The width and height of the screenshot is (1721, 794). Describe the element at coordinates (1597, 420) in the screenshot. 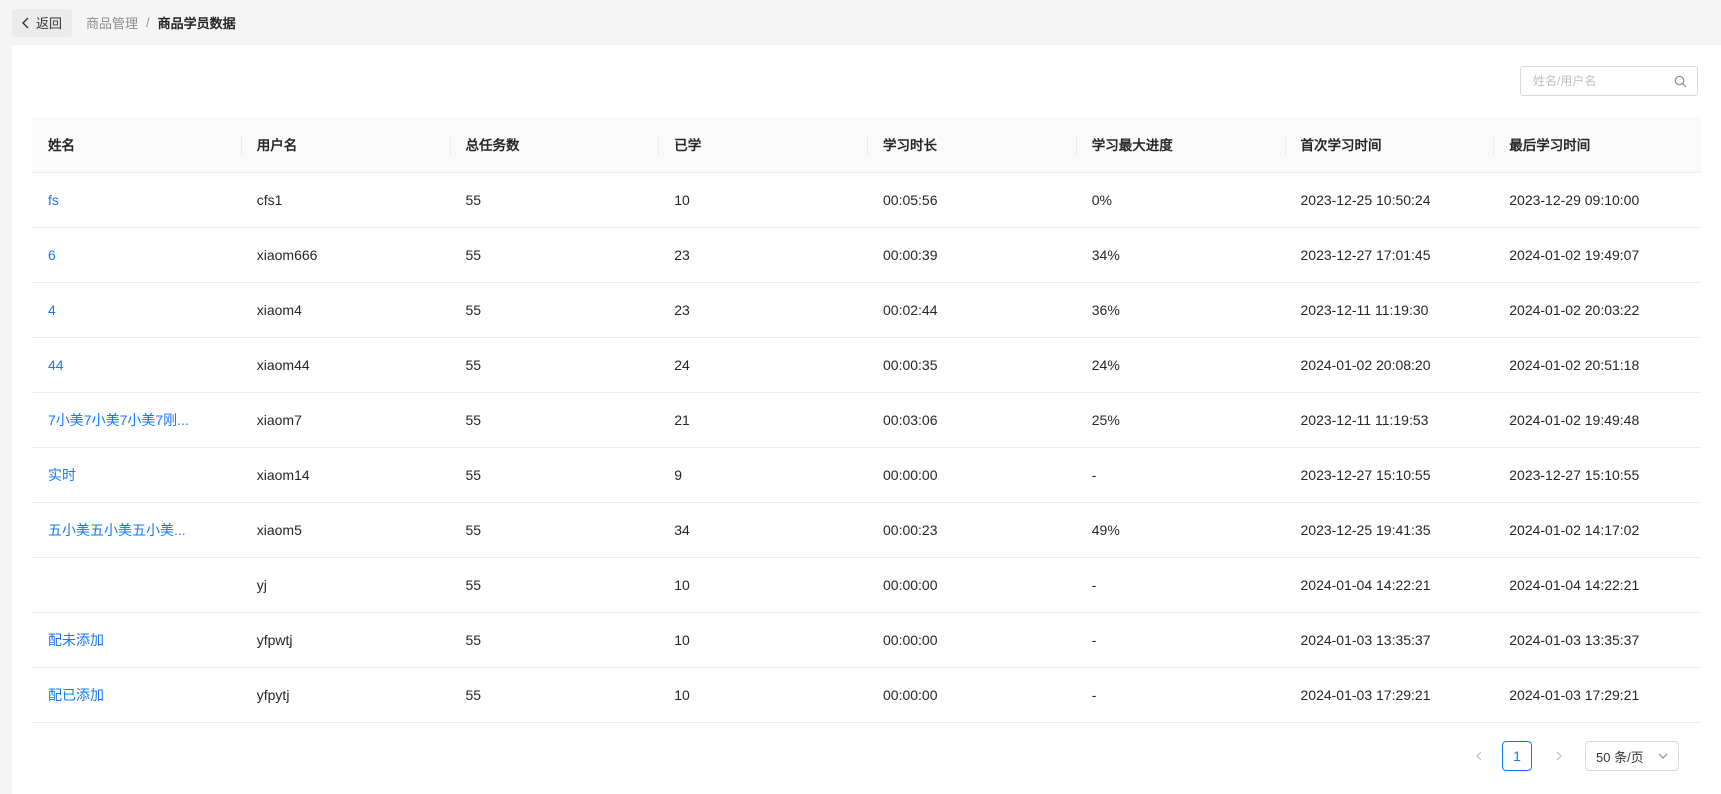

I see `cell-last-time: 2024-01-02 19:49:48` at that location.